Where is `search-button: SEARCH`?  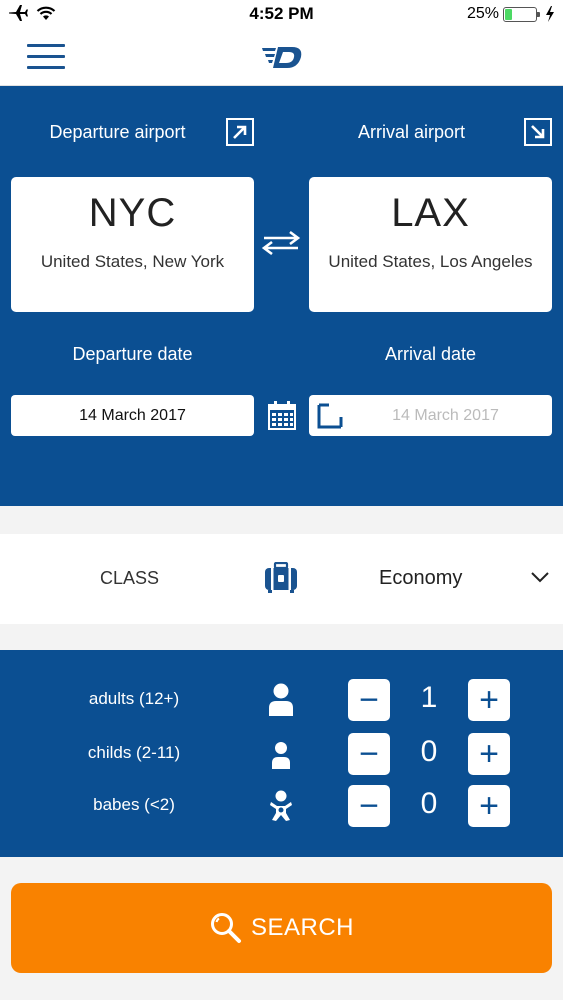
search-button: SEARCH is located at coordinates (281, 928).